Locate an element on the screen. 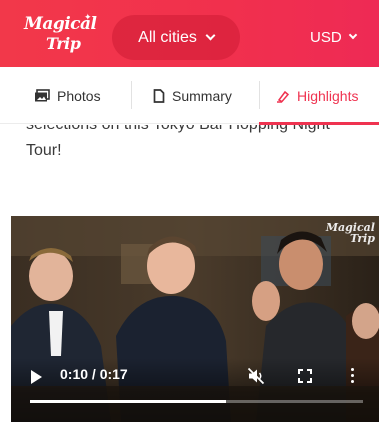  photos-icon is located at coordinates (42, 94).